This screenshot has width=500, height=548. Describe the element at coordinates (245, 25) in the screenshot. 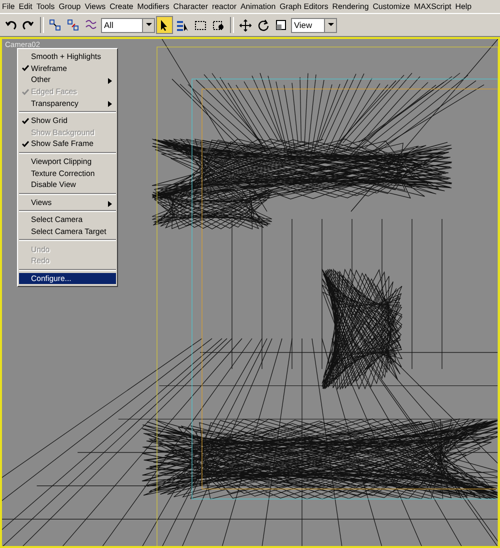

I see `move-icon` at that location.